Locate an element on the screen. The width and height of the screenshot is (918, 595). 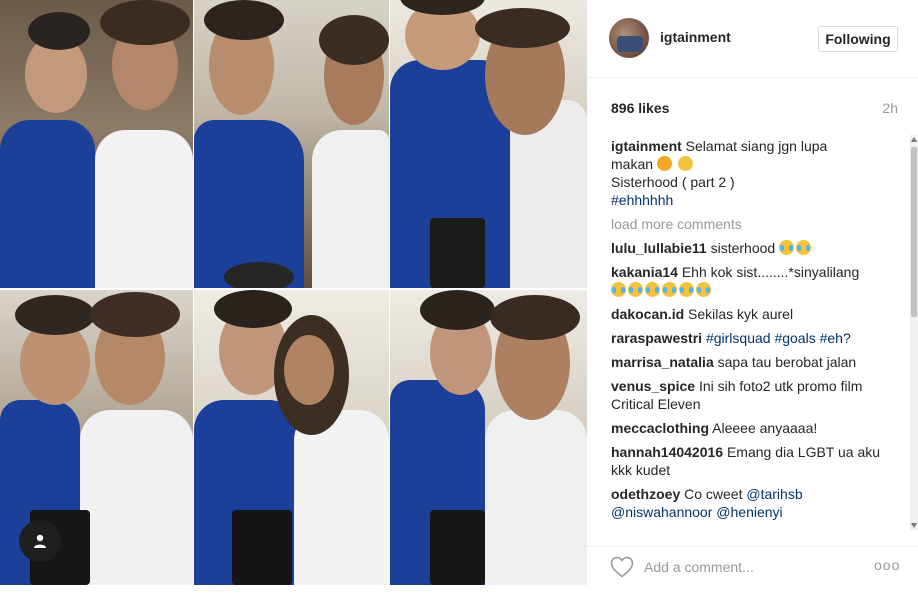
avatar is located at coordinates (629, 38).